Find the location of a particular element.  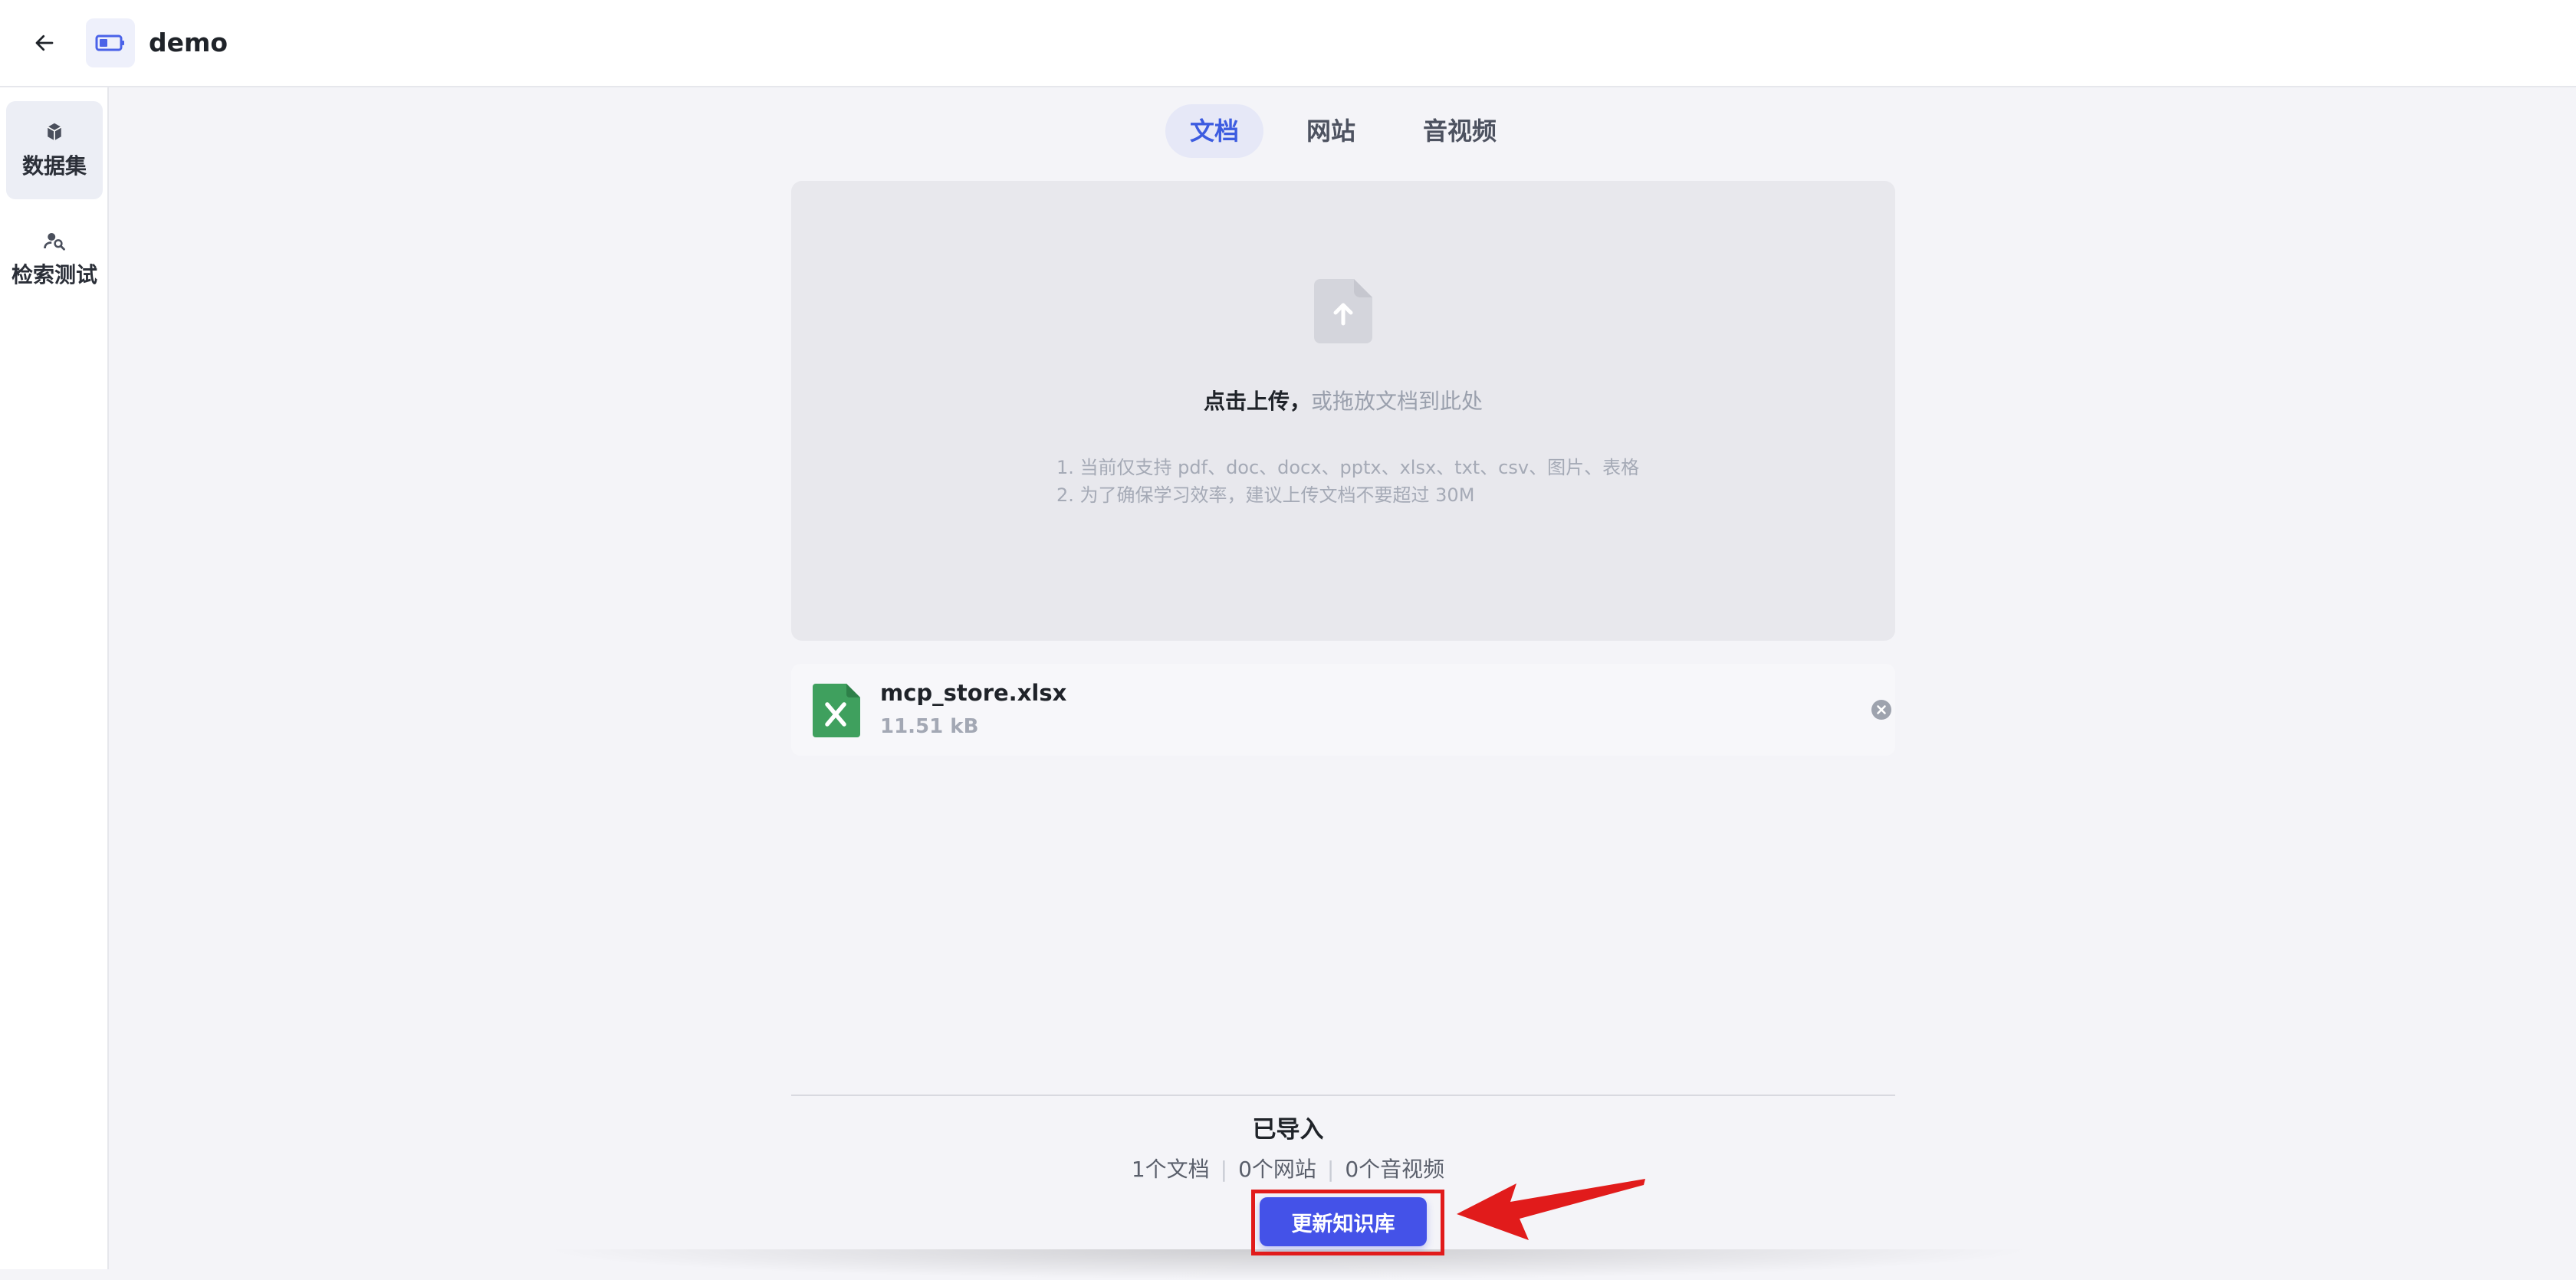

file-size: 11.51 kB is located at coordinates (929, 726).